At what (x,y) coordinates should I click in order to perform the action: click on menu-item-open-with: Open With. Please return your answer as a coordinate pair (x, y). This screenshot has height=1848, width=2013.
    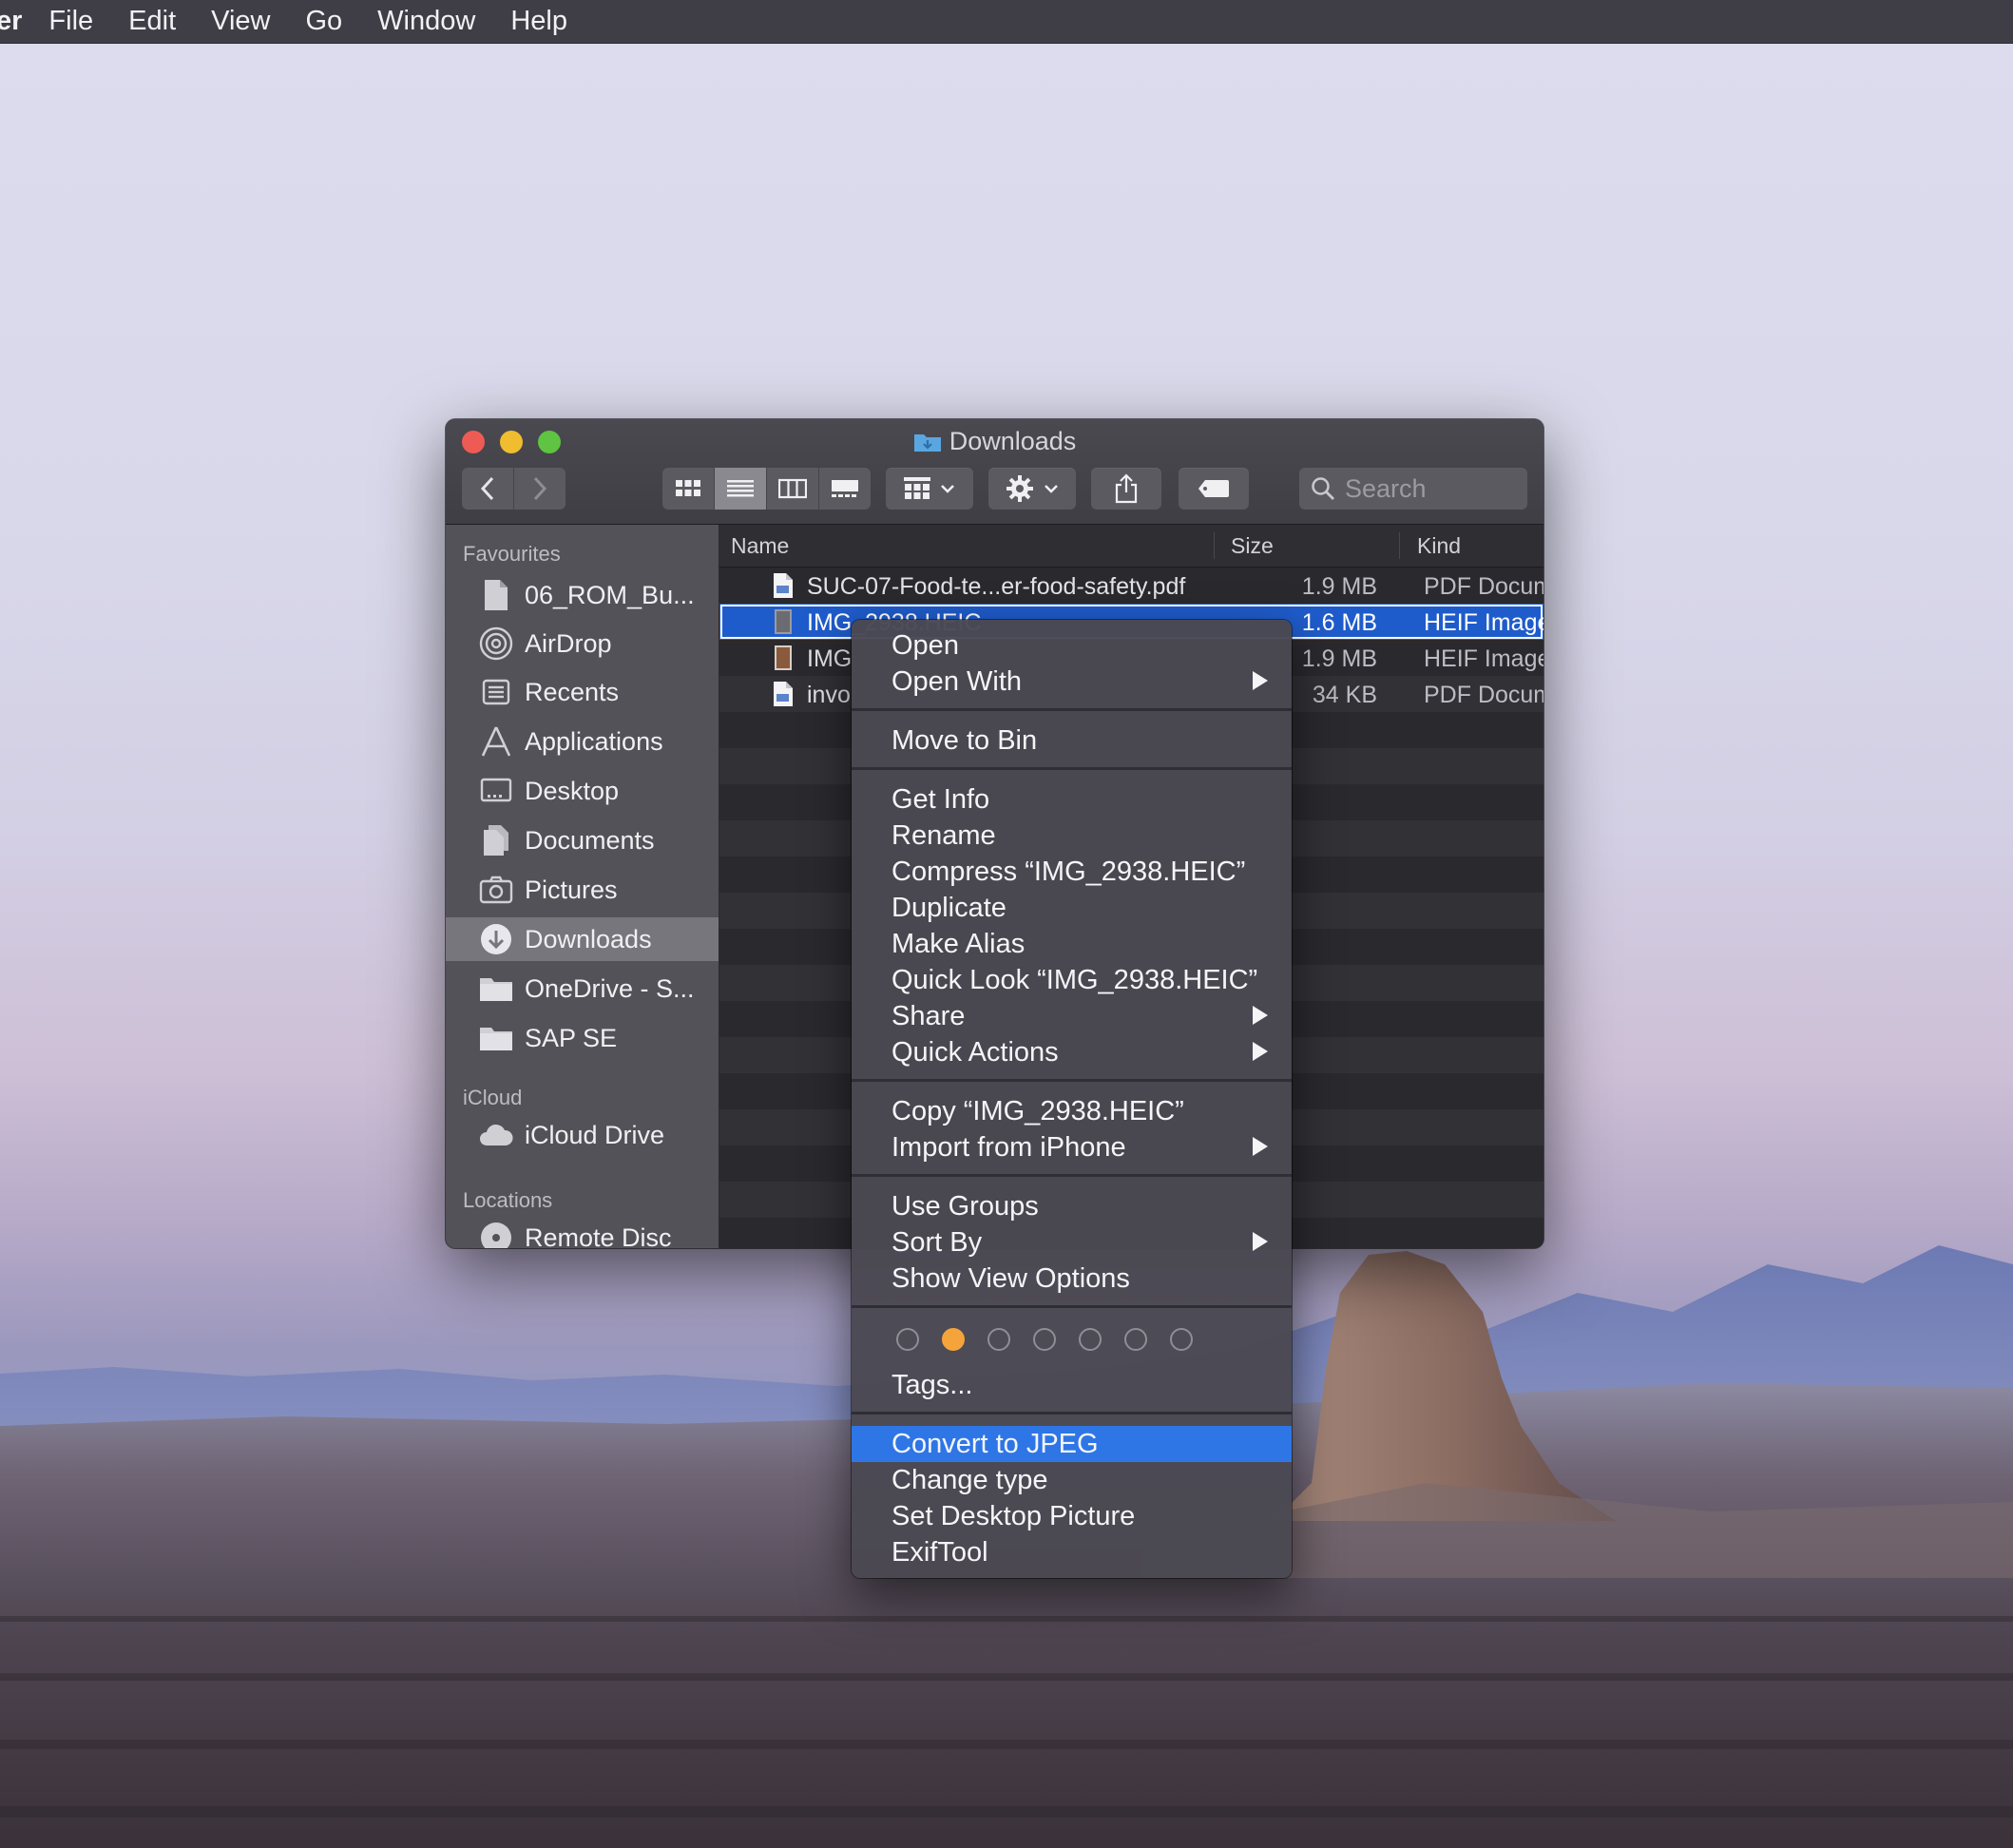
    Looking at the image, I should click on (1072, 682).